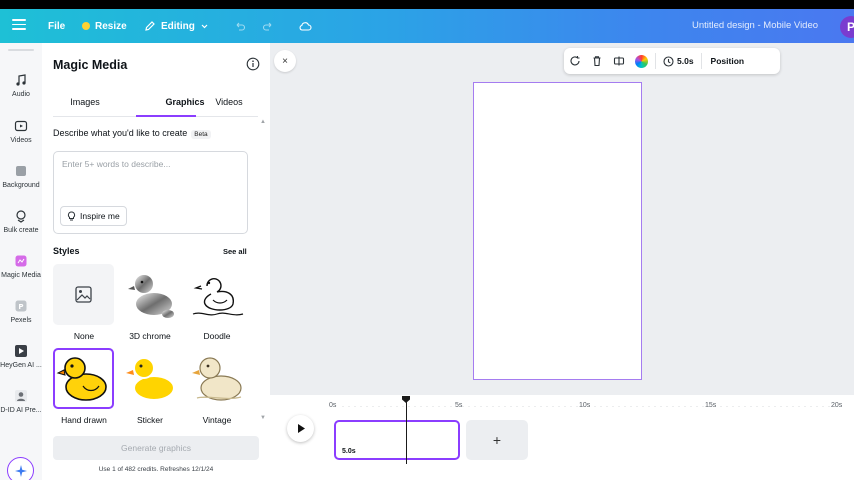 This screenshot has height=480, width=854. I want to click on color-button, so click(641, 61).